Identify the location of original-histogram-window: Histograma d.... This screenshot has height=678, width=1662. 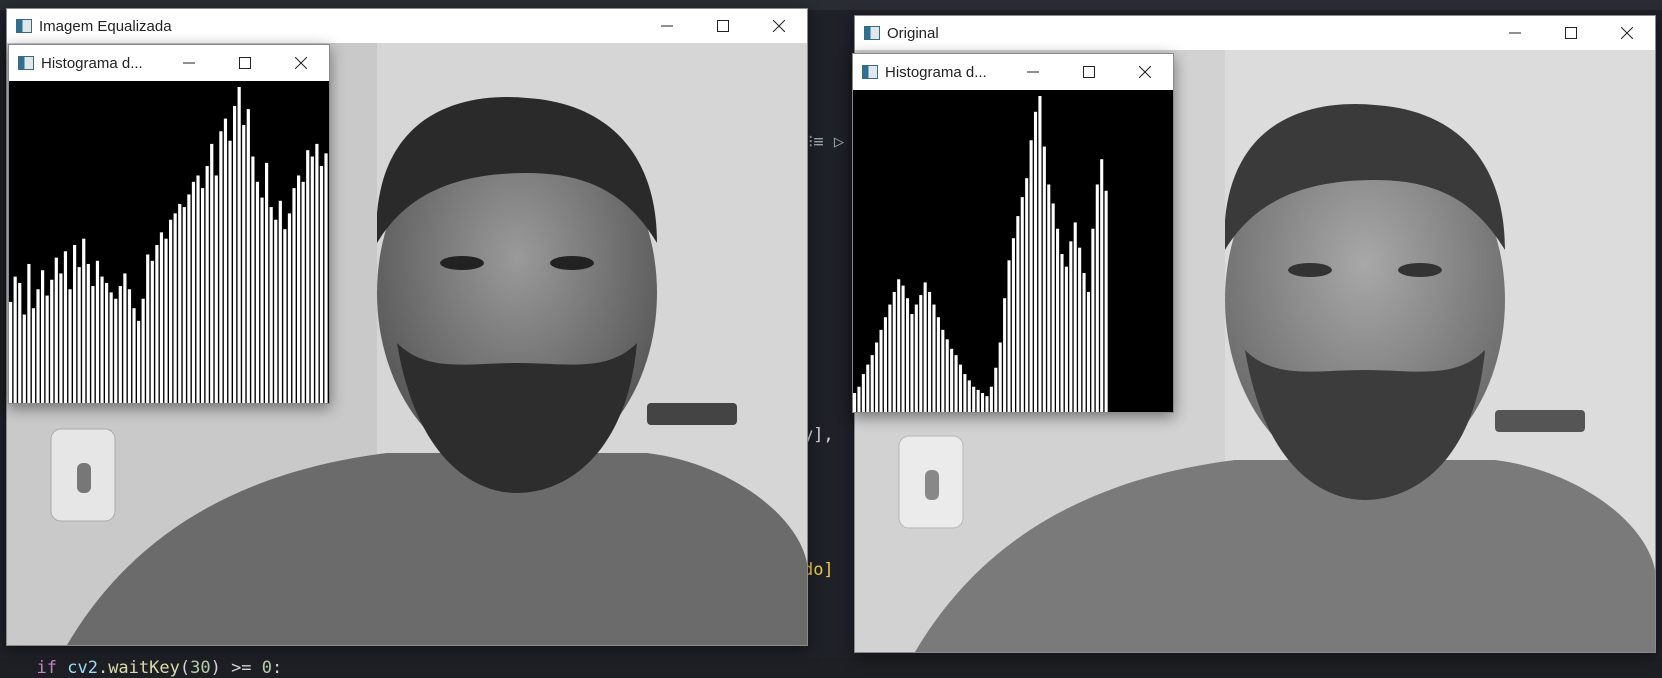
(1013, 233).